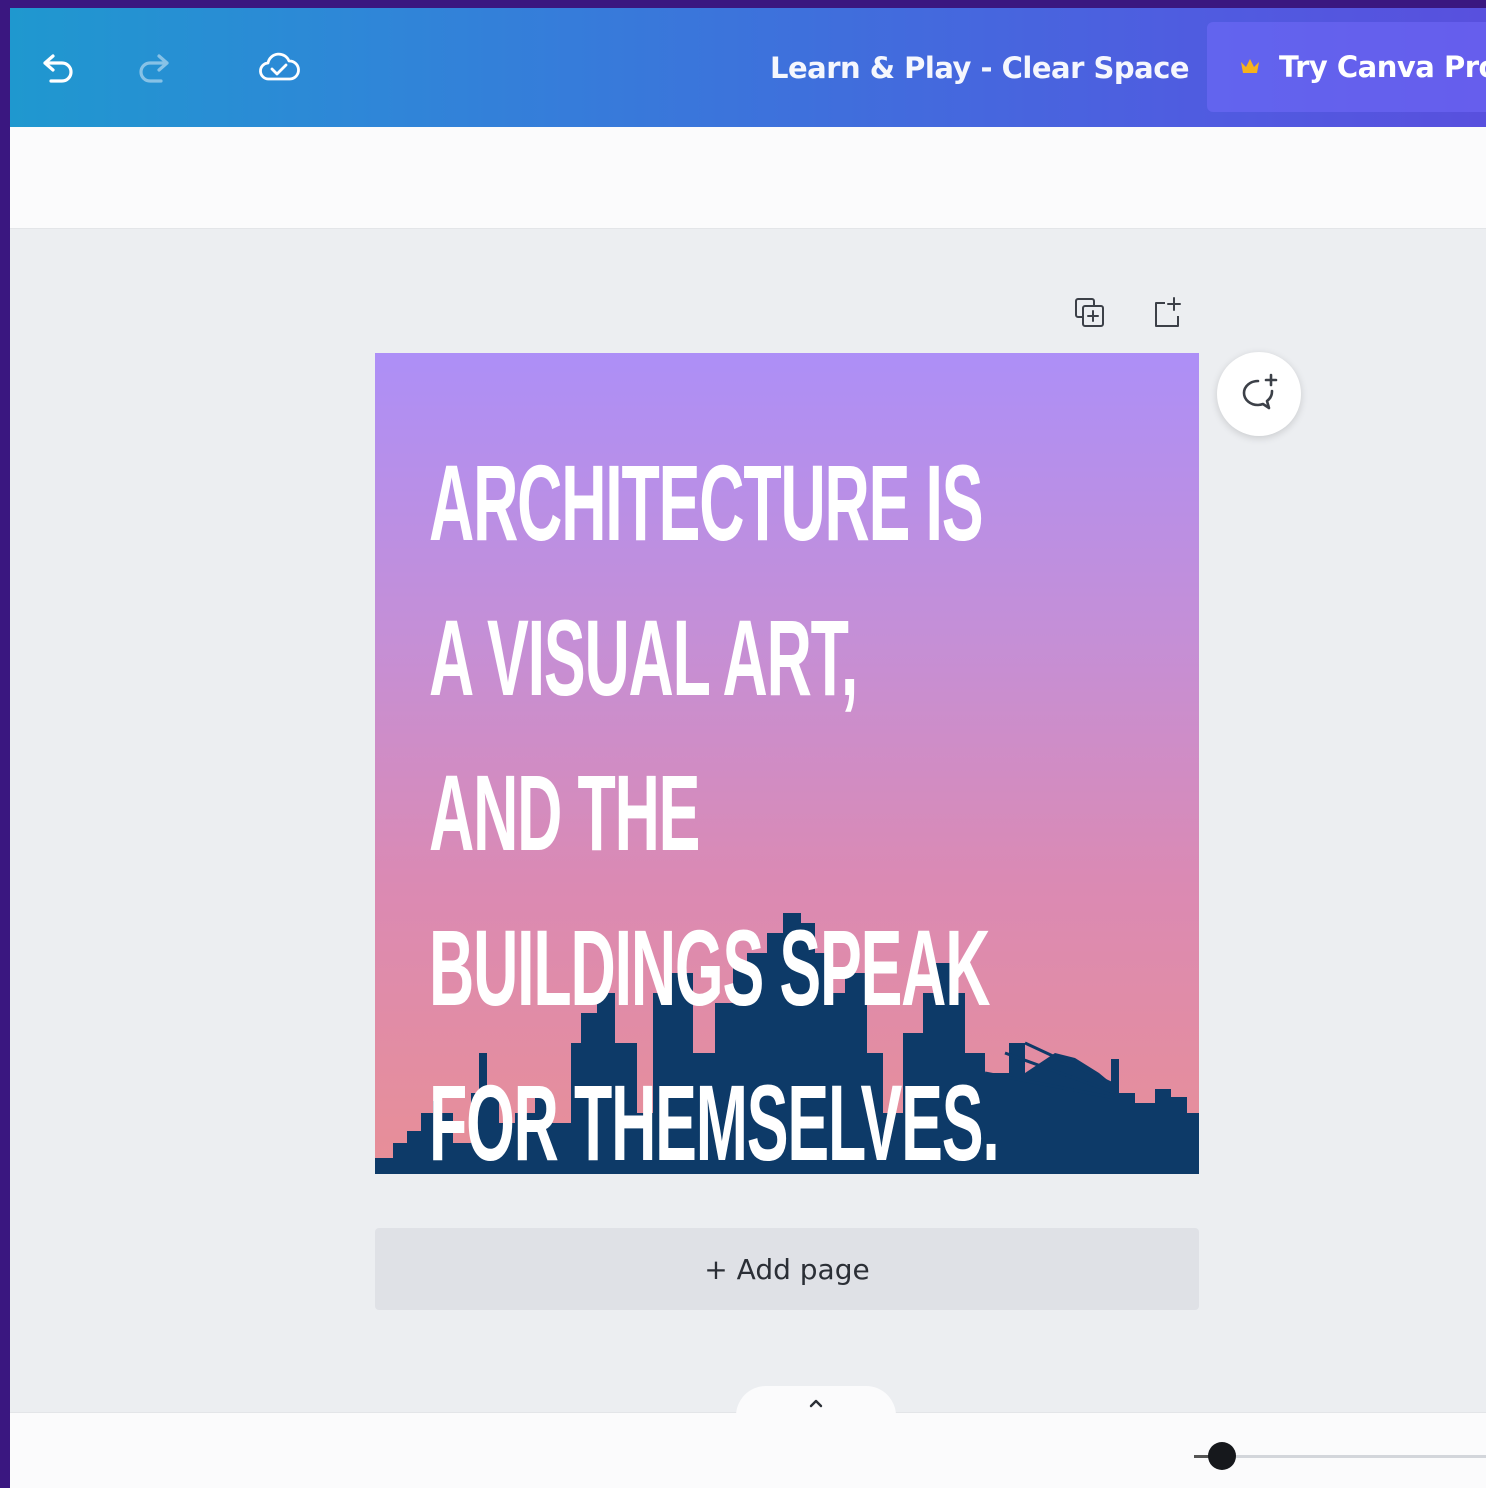  I want to click on bottom-bar, so click(748, 1450).